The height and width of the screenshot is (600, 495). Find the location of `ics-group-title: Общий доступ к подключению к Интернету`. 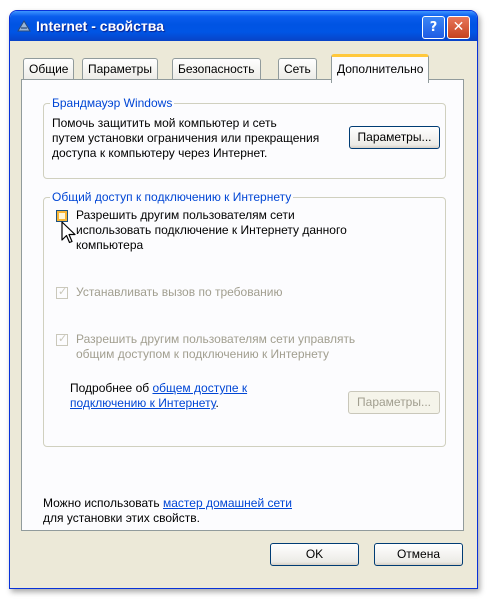

ics-group-title: Общий доступ к подключению к Интернету is located at coordinates (172, 197).